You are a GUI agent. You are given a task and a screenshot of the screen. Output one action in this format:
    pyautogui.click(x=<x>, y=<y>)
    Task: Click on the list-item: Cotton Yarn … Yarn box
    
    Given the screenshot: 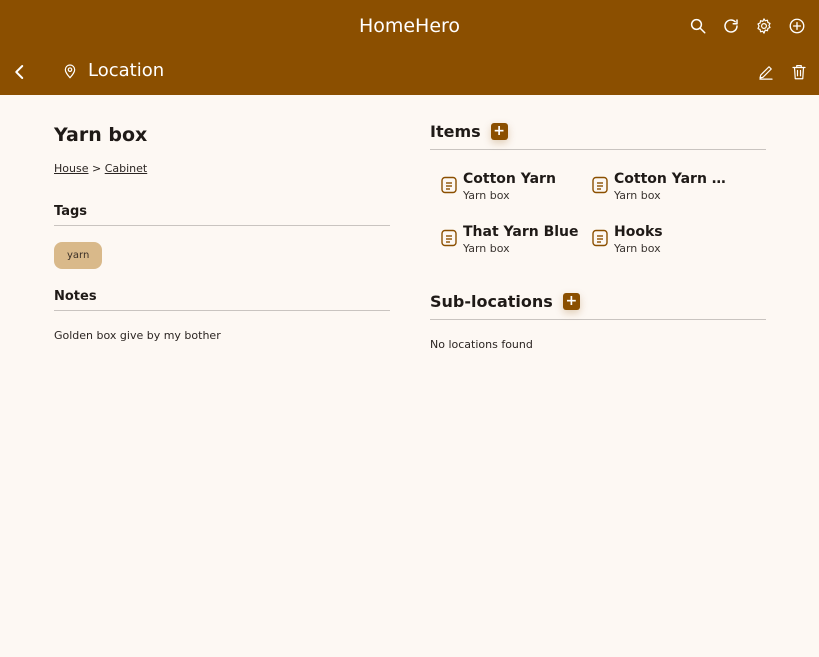 What is the action you would take?
    pyautogui.click(x=667, y=186)
    